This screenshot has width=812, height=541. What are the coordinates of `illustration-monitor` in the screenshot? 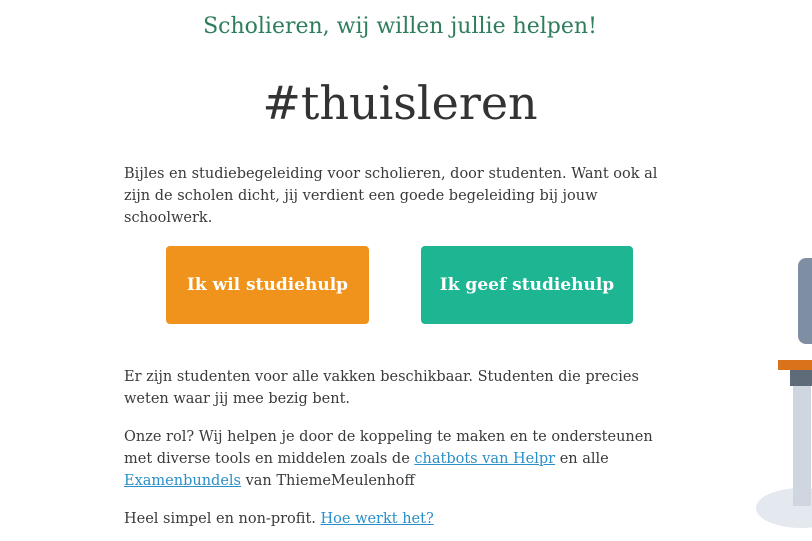 It's located at (805, 301).